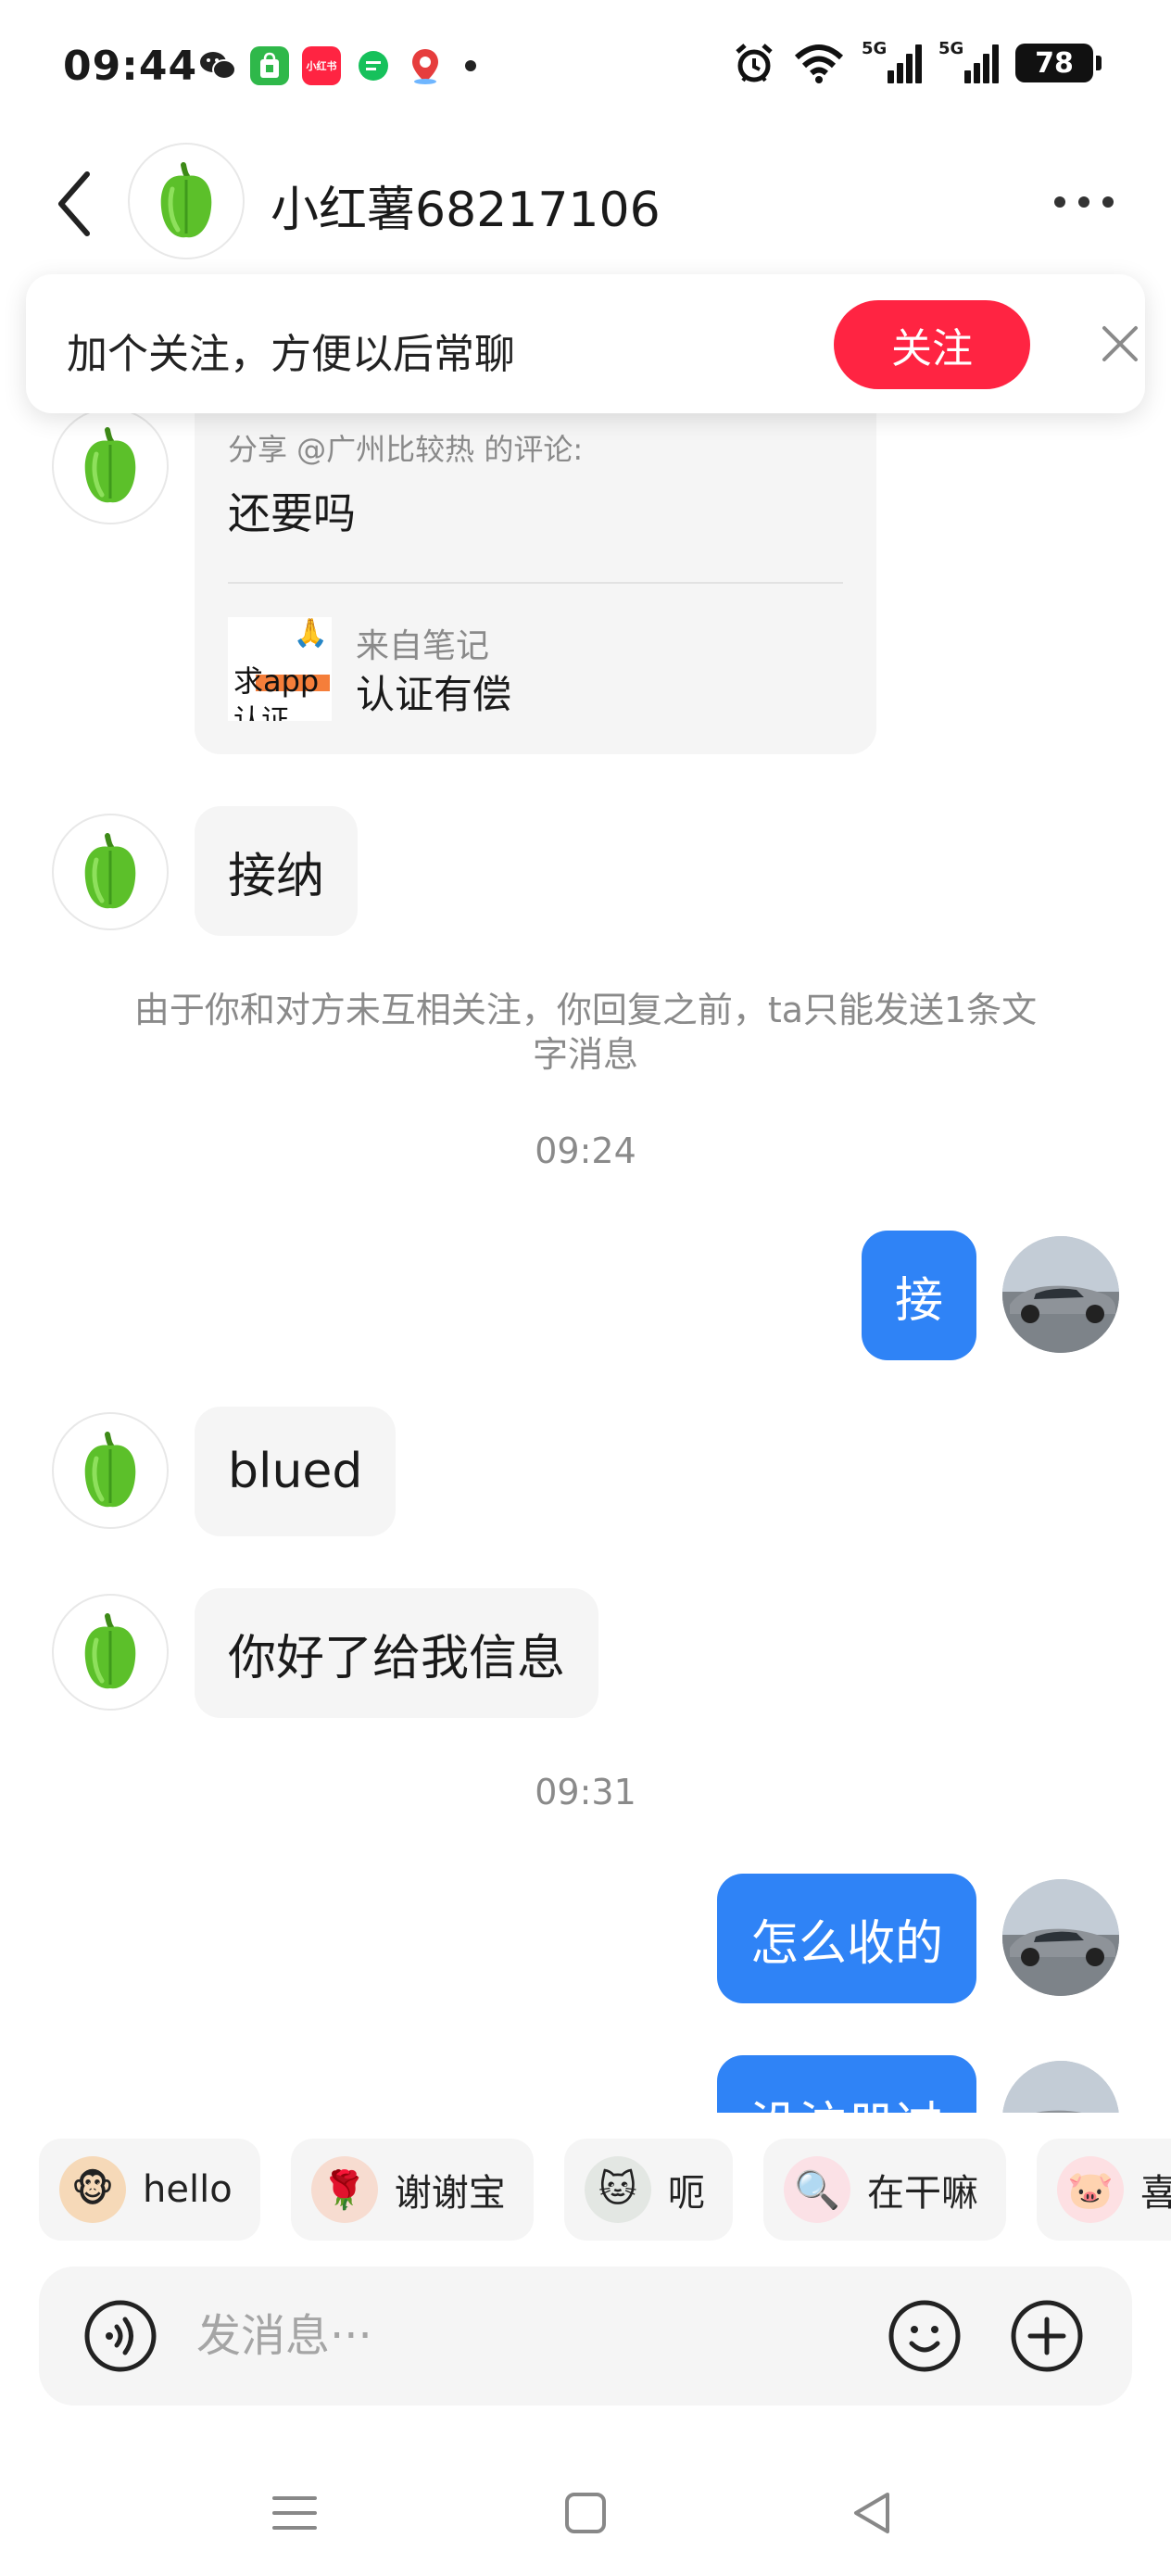 The image size is (1171, 2576). Describe the element at coordinates (585, 1150) in the screenshot. I see `timestamp: 09:24` at that location.